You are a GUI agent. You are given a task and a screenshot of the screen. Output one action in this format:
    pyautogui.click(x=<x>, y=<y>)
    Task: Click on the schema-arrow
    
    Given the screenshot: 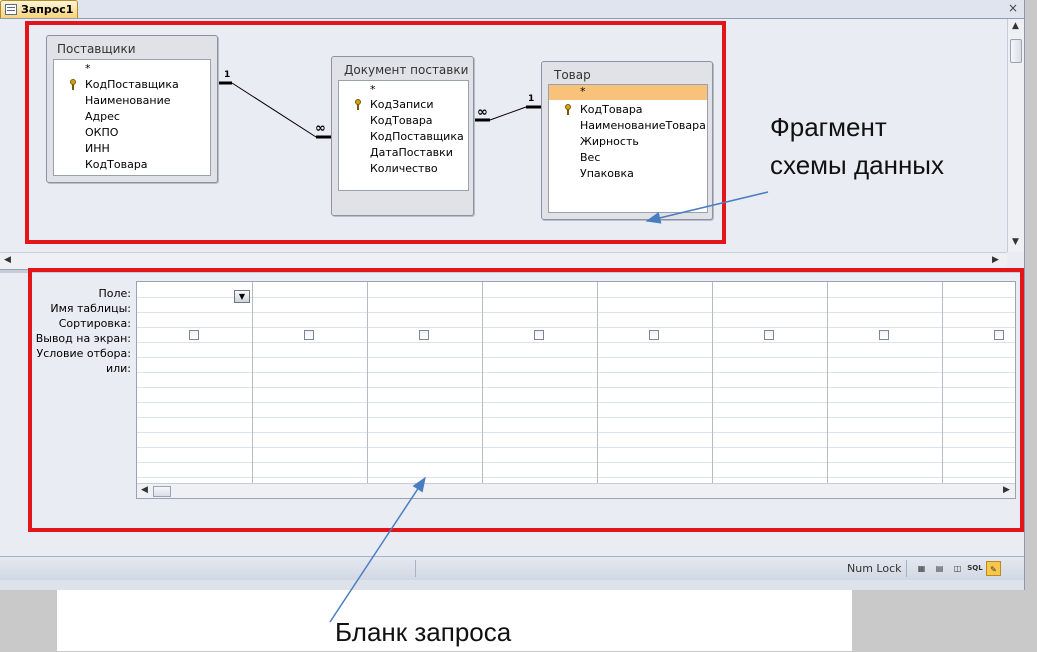 What is the action you would take?
    pyautogui.click(x=707, y=207)
    